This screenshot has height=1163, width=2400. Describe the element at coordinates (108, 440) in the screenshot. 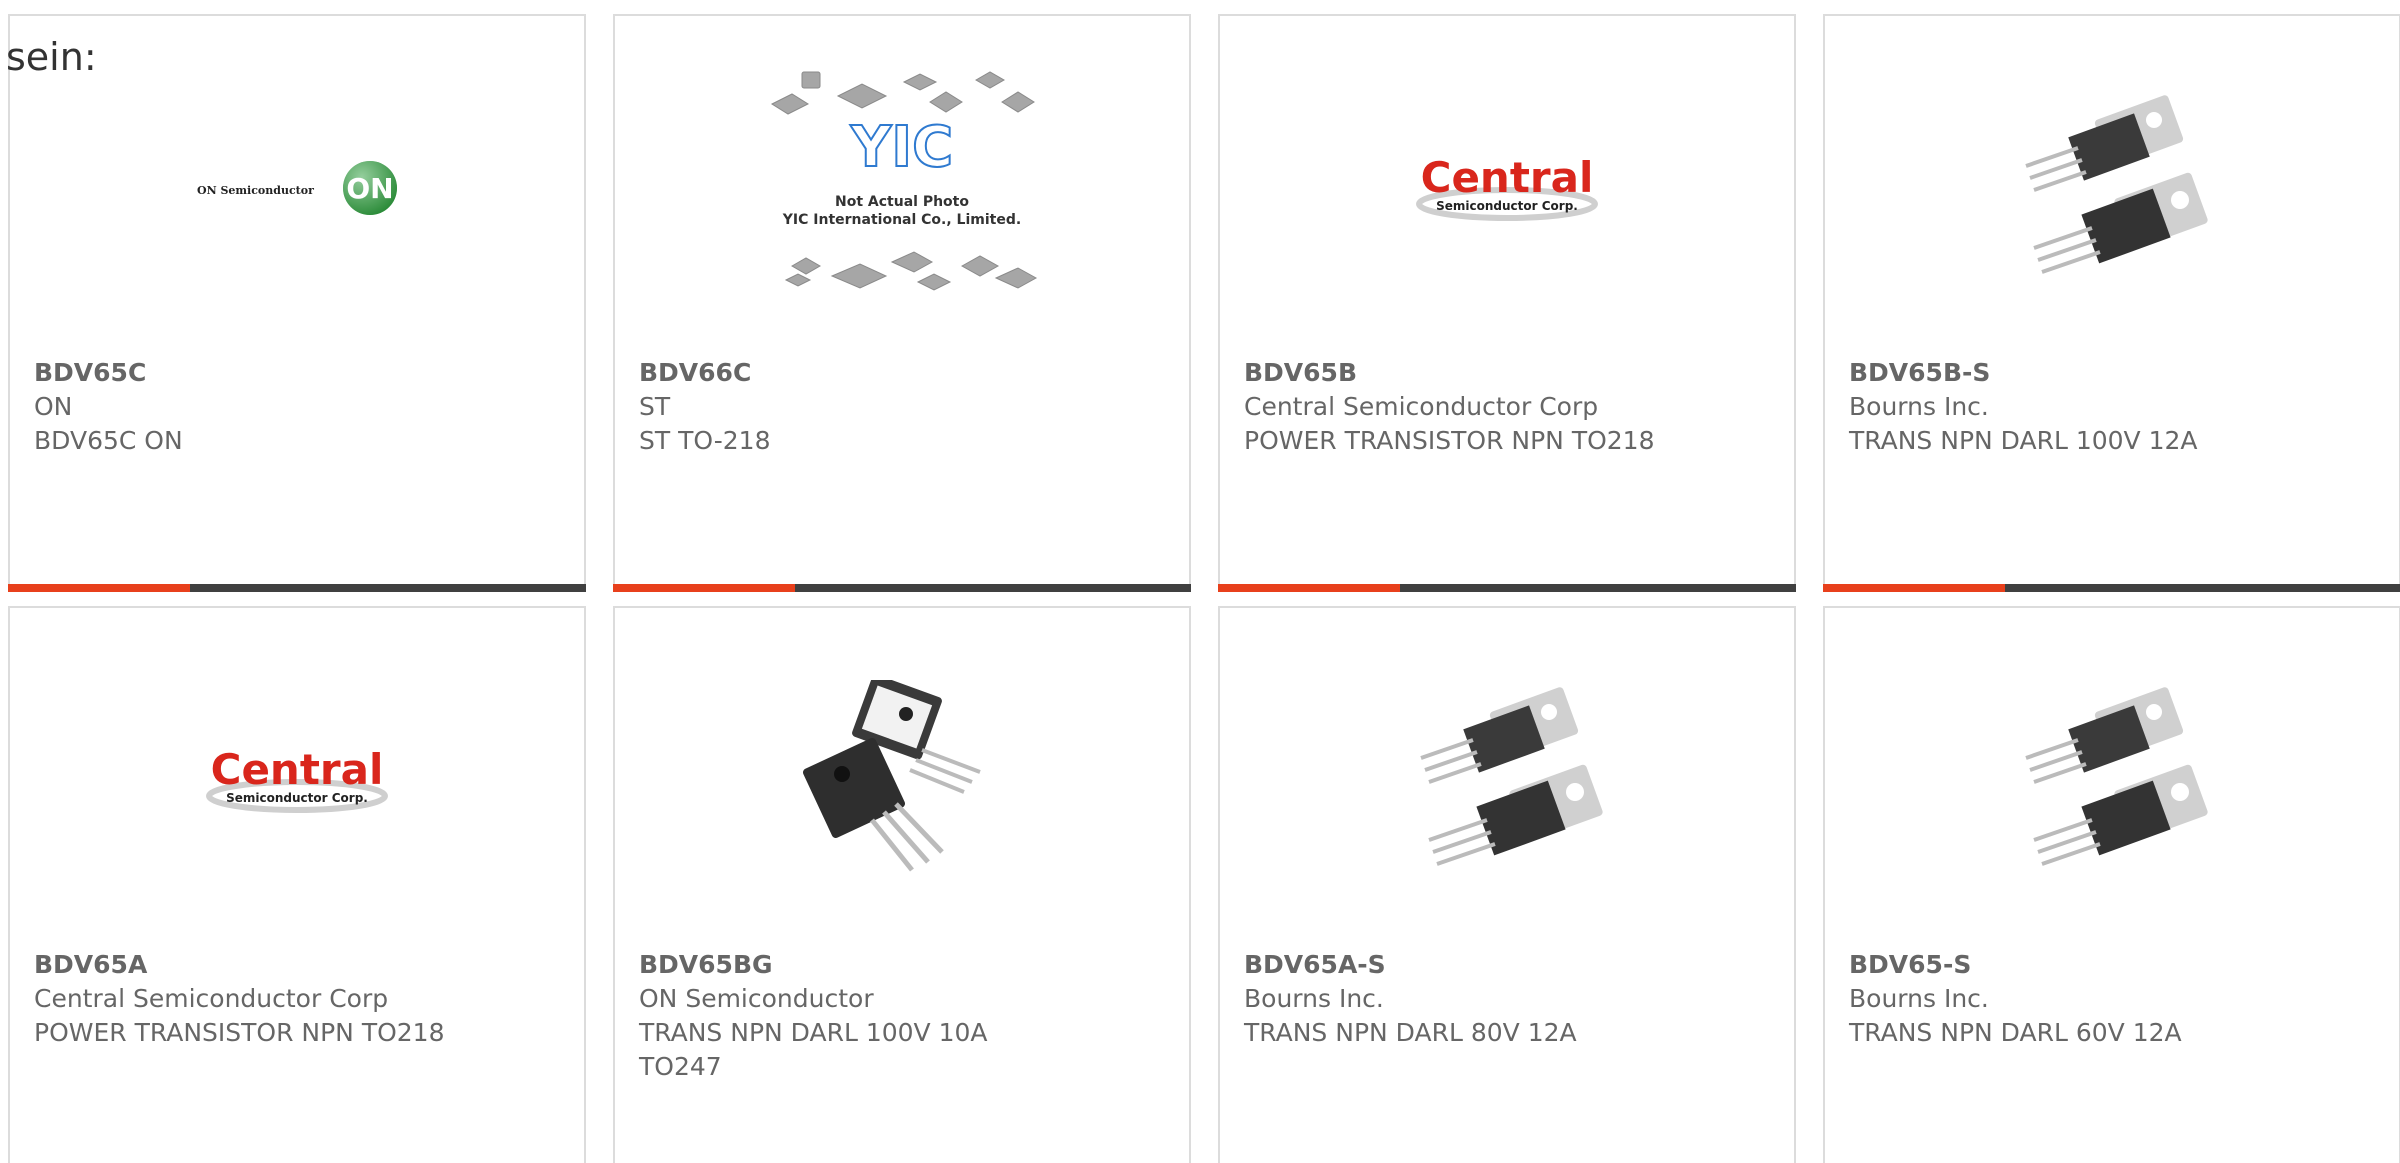

I see `description: BDV65C ON` at that location.